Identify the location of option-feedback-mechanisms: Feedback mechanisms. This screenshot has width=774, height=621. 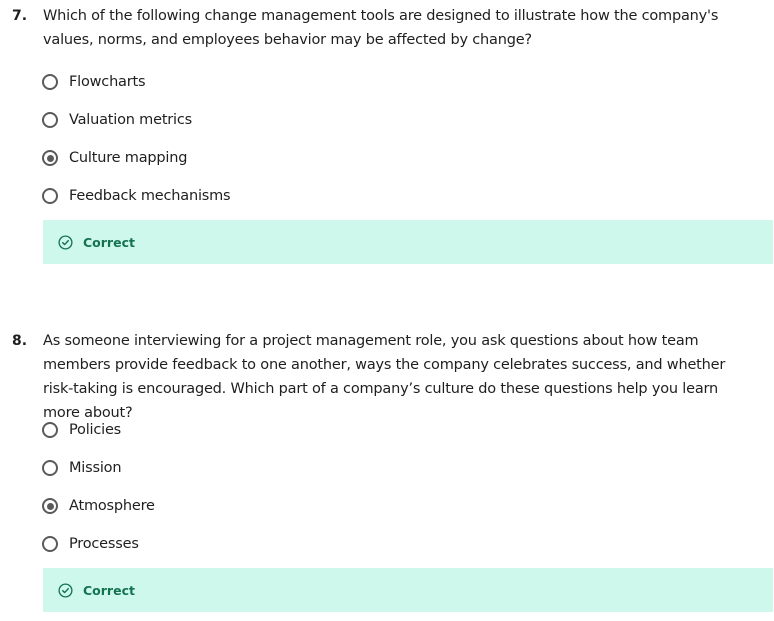
(136, 196).